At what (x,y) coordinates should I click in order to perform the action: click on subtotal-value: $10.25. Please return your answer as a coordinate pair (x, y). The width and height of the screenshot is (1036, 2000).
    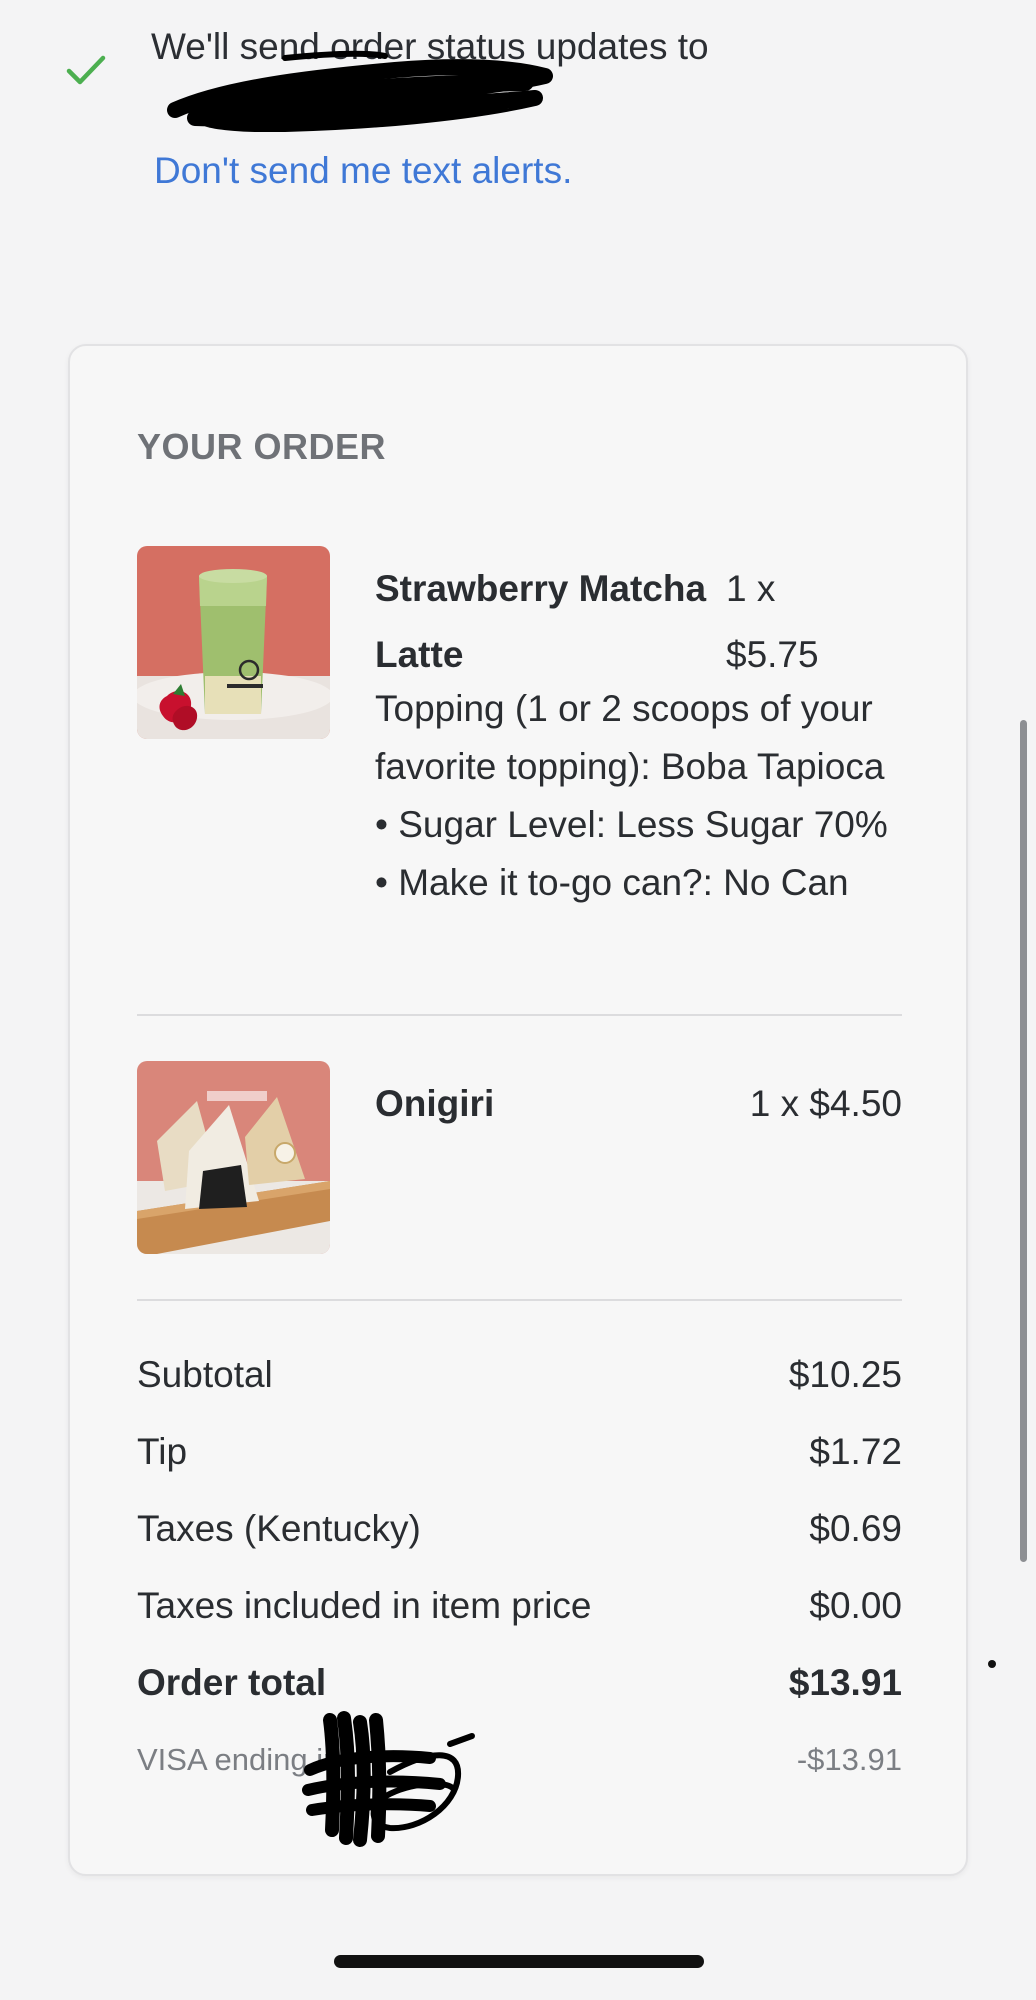
    Looking at the image, I should click on (845, 1374).